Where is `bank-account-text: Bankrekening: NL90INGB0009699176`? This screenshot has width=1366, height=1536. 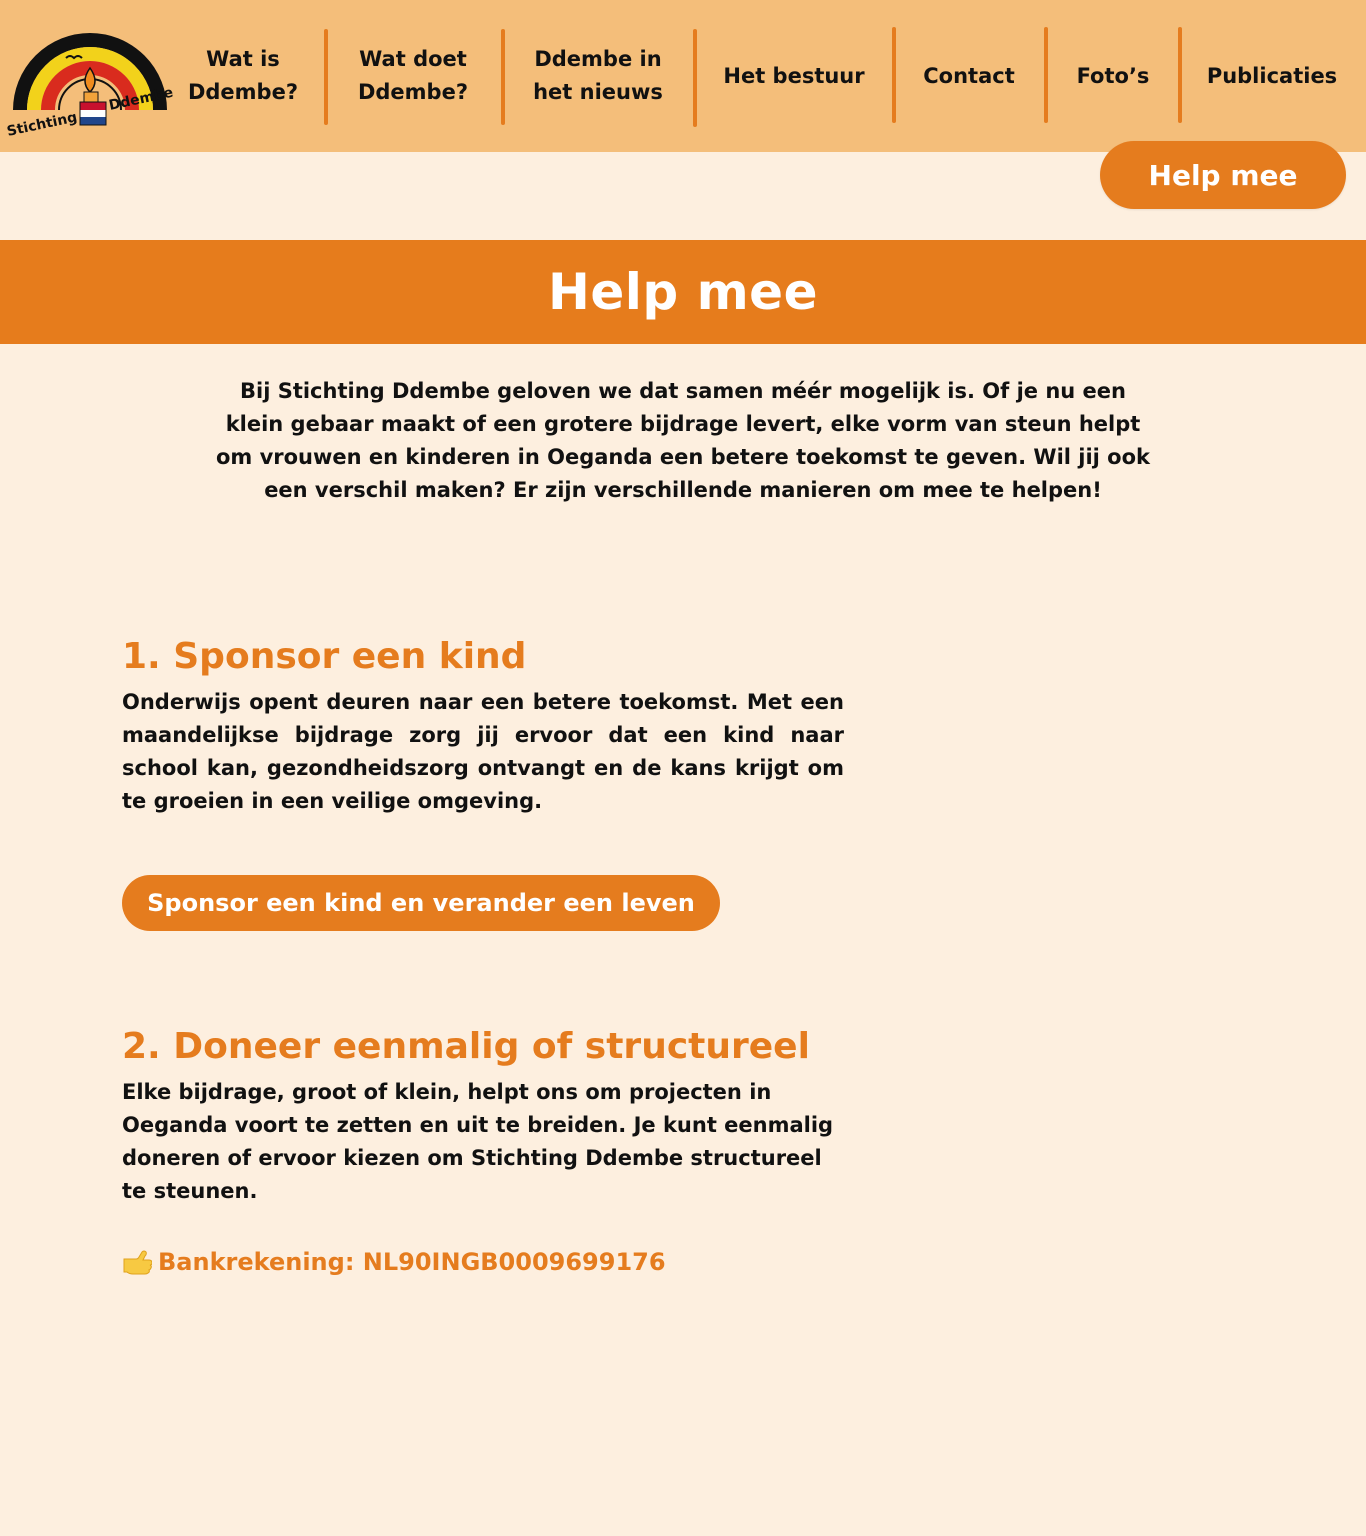
bank-account-text: Bankrekening: NL90INGB0009699176 is located at coordinates (412, 1262).